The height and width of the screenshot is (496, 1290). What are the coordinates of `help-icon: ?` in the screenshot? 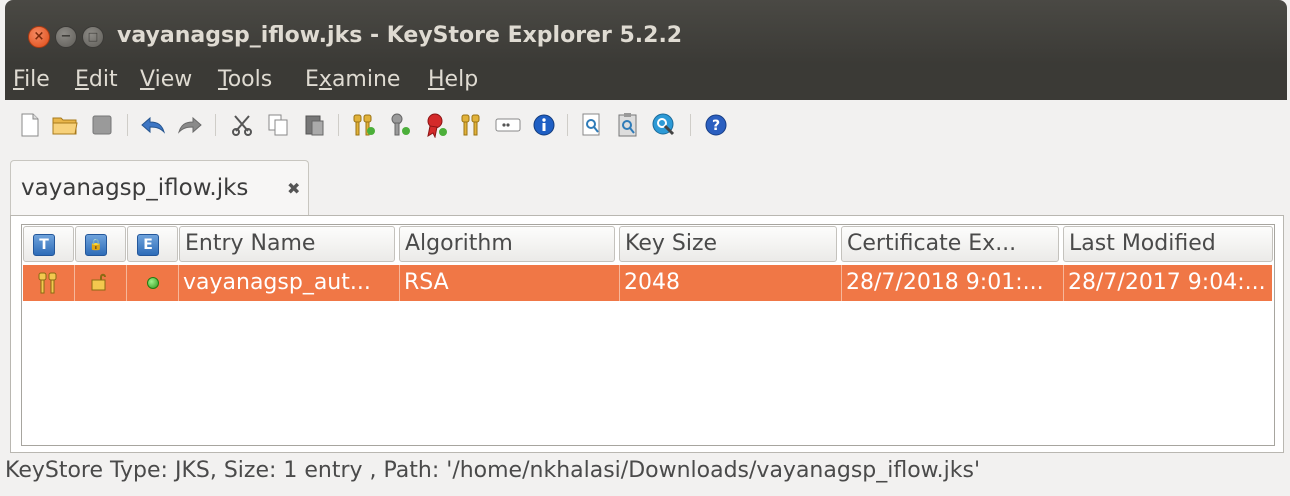 It's located at (716, 125).